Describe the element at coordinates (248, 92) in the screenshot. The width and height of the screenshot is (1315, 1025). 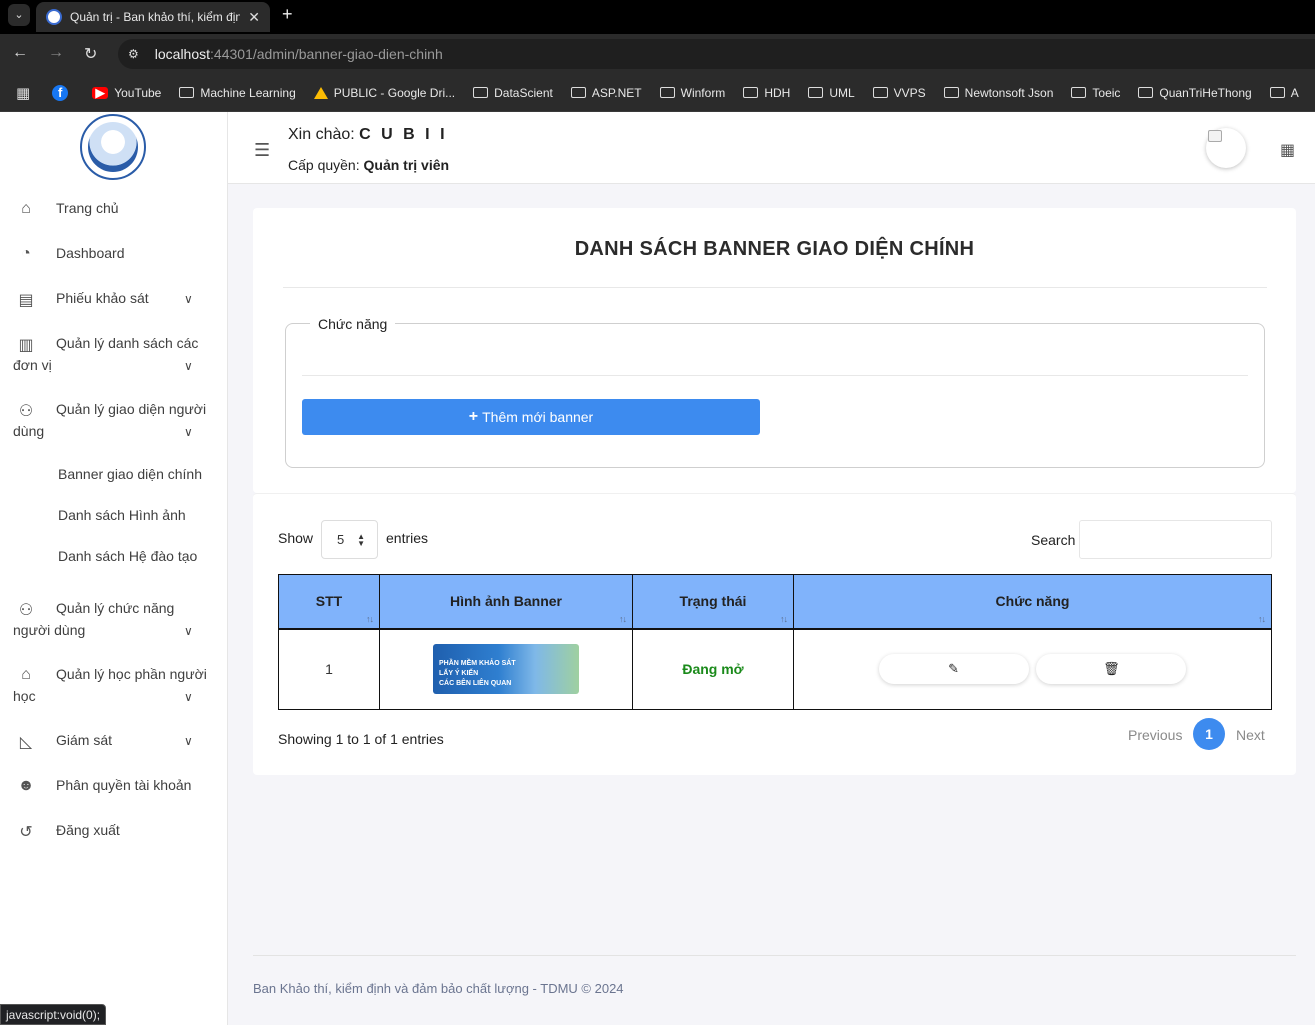
I see `bookmark-label: Machine Learning` at that location.